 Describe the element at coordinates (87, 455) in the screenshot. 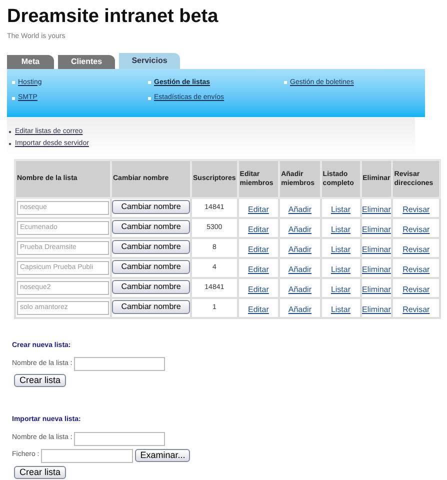

I see `file-path-input` at that location.